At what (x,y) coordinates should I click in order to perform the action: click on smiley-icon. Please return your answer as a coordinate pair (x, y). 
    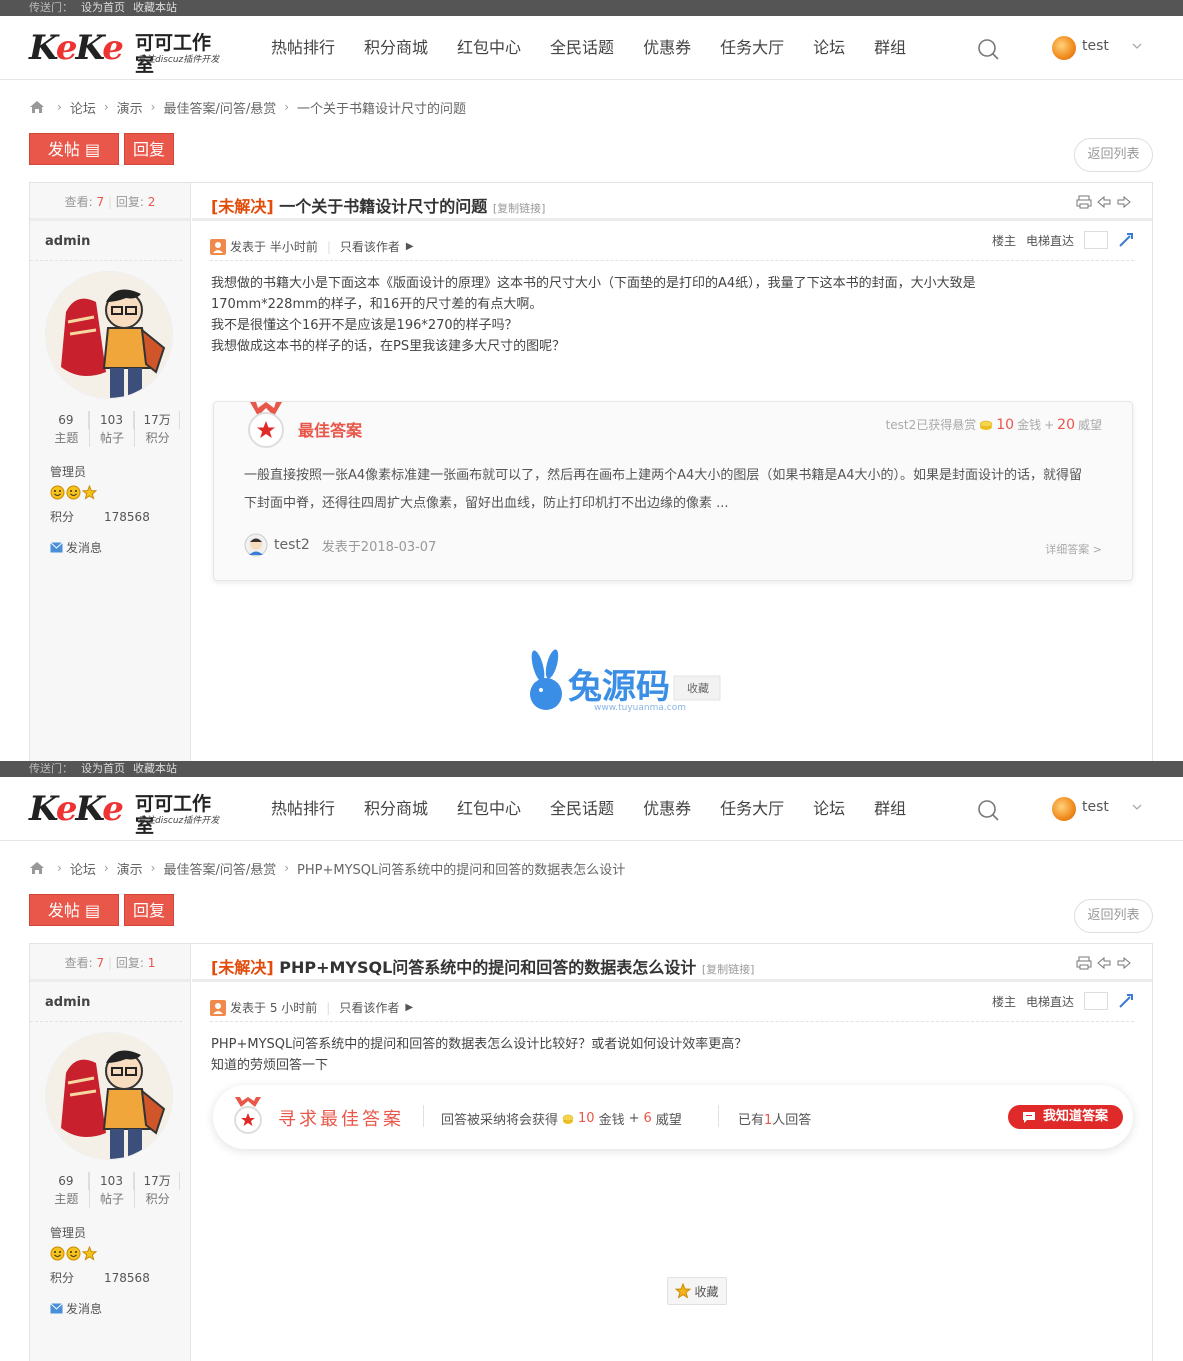
    Looking at the image, I should click on (57, 492).